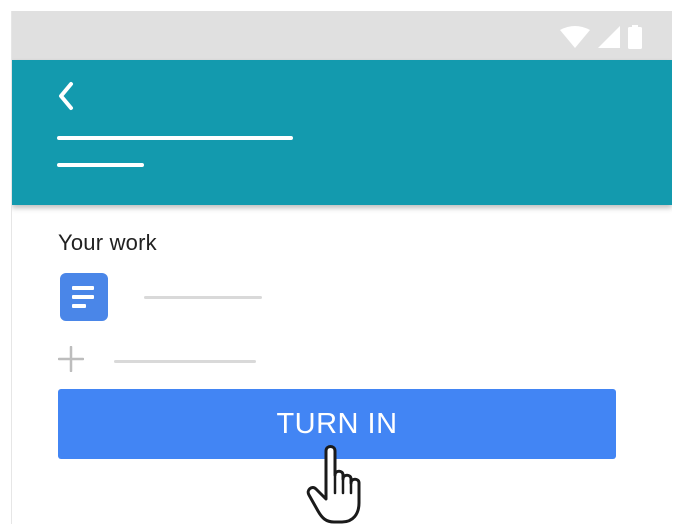  I want to click on battery-icon, so click(635, 37).